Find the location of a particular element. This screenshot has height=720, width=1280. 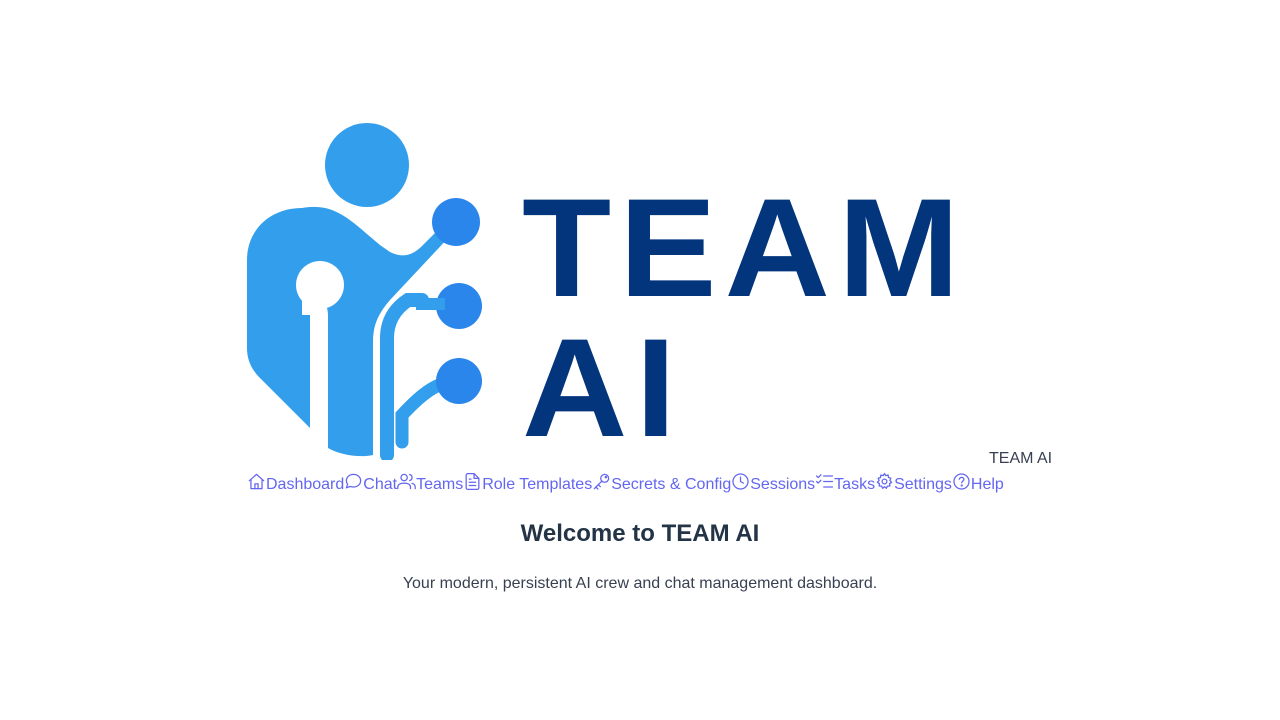

nav-label-secrets-config: Secrets & Config is located at coordinates (671, 484).